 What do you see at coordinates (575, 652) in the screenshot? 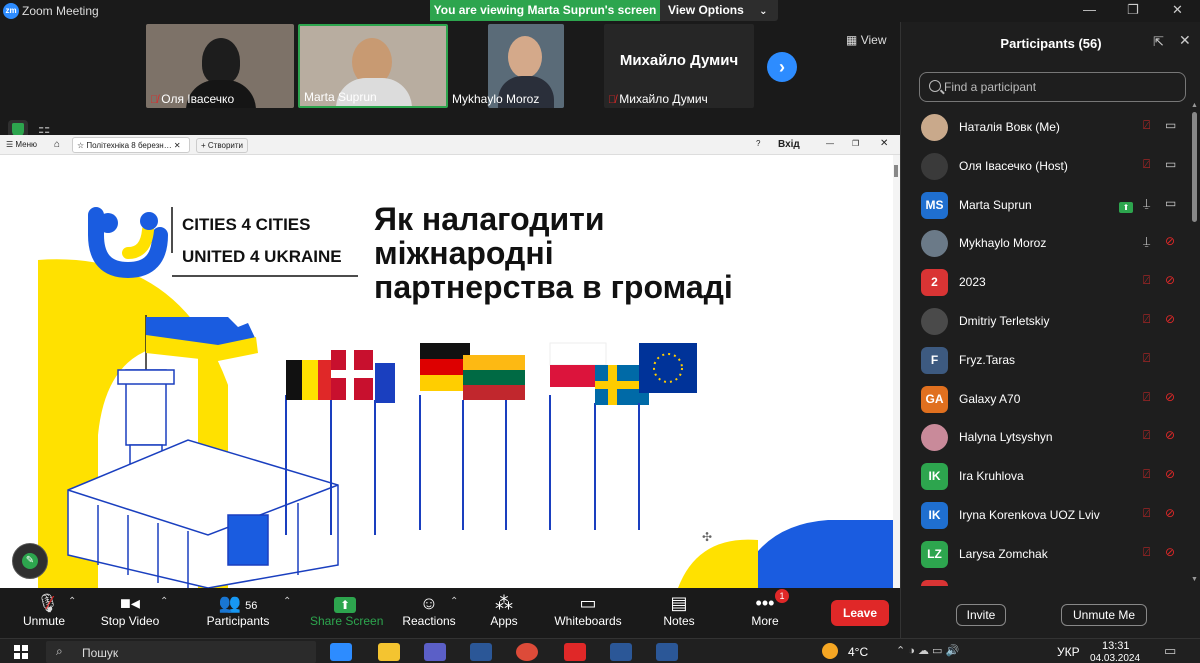
I see `pdf-icon` at bounding box center [575, 652].